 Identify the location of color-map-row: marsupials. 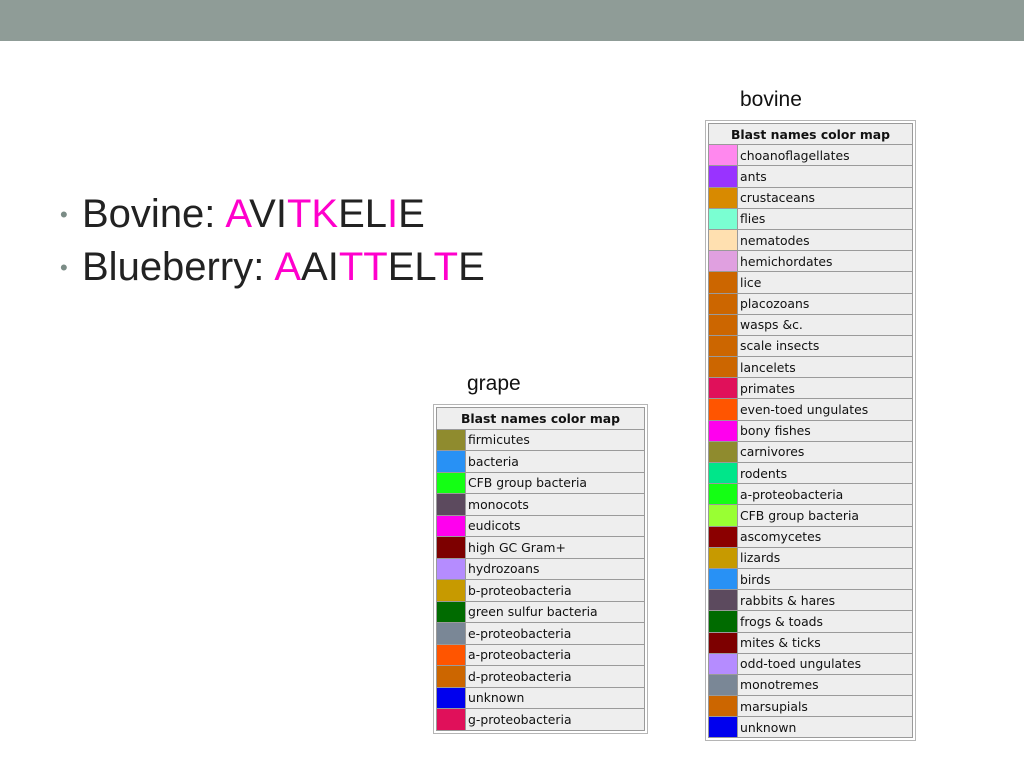
(810, 706).